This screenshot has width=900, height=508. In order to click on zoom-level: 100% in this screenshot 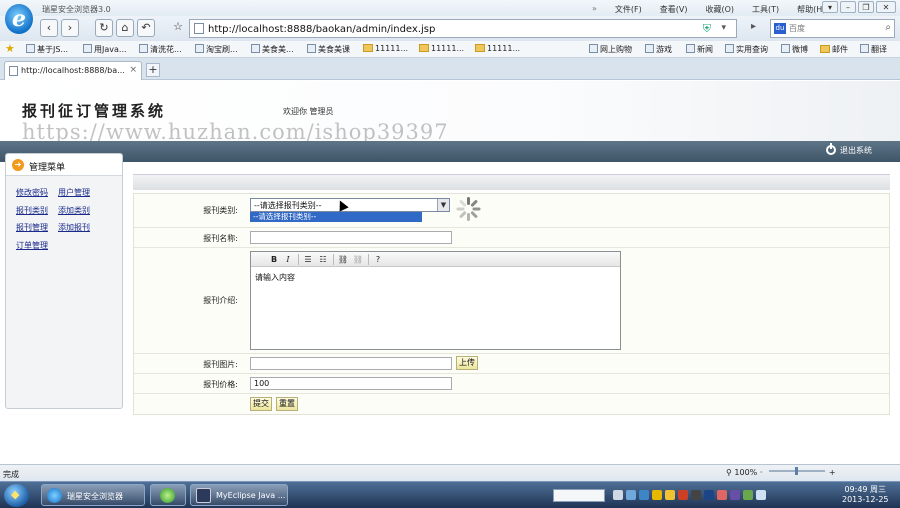, I will do `click(745, 472)`.